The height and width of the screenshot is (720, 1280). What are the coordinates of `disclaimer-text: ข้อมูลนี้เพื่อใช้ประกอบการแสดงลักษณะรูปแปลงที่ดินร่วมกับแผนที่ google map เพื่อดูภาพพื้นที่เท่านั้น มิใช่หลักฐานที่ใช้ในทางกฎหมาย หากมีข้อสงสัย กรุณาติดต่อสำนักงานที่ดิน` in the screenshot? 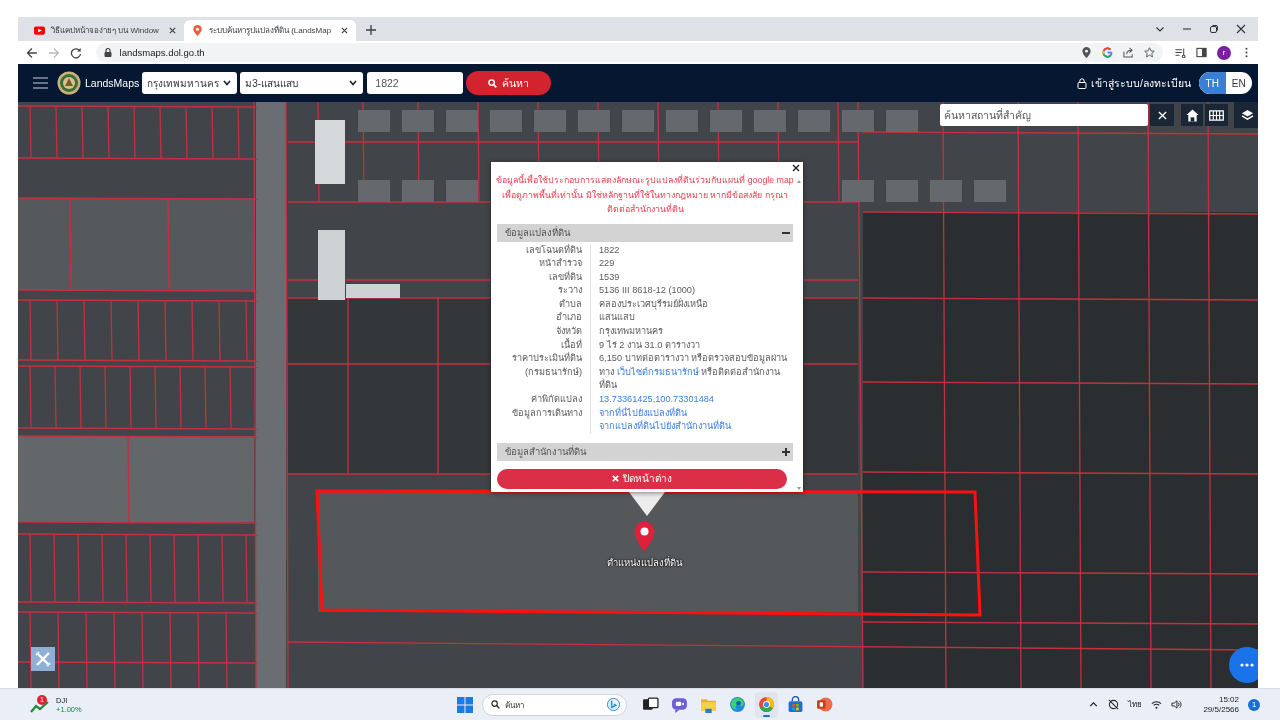 It's located at (645, 194).